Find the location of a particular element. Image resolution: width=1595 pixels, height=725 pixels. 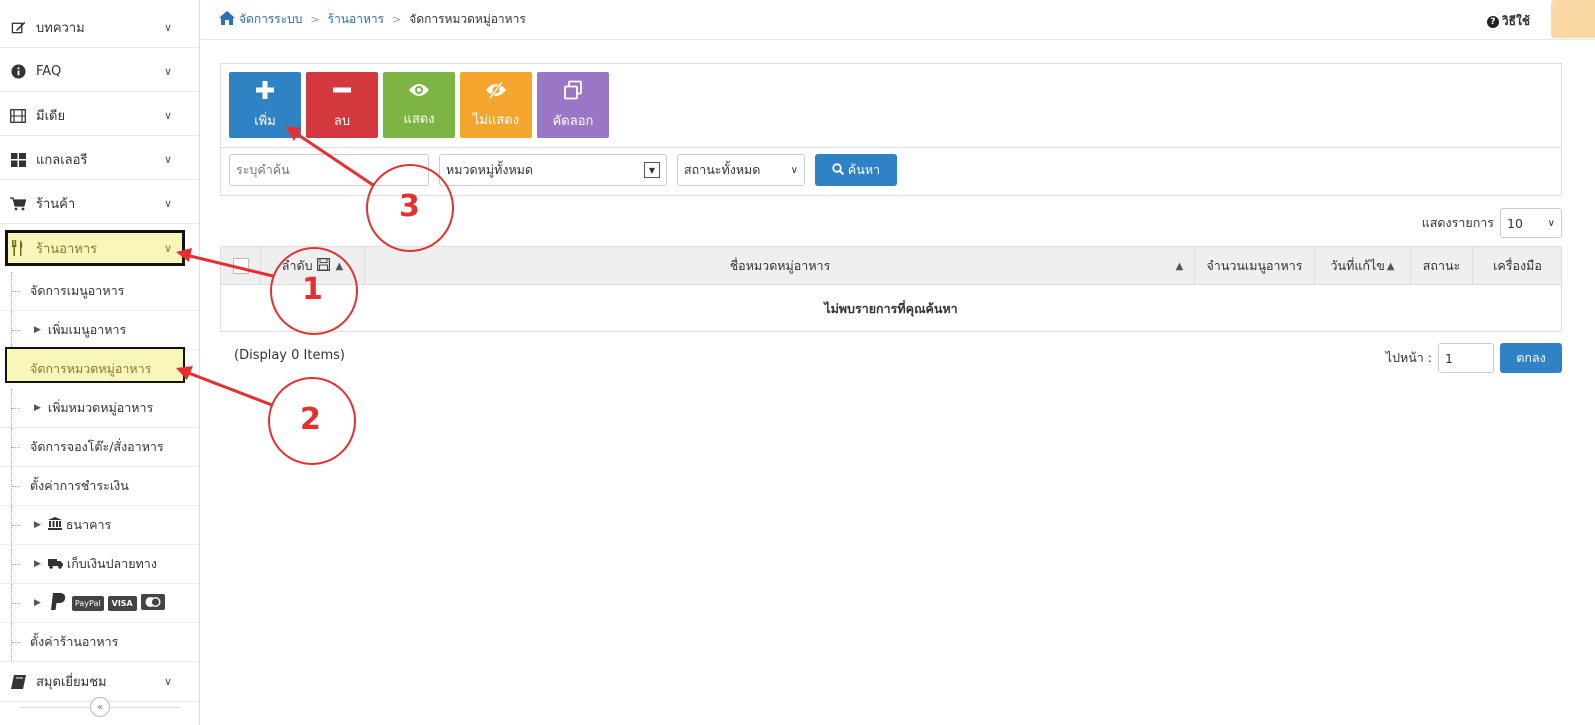

sidebar-sub-online-payment: ▶ PayPal VISA is located at coordinates (99, 603).